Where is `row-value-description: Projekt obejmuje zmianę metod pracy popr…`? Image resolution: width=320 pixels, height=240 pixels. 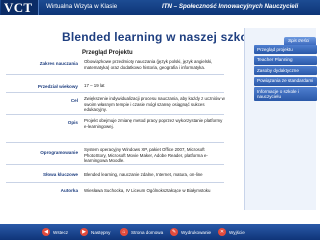
row-value-description: Projekt obejmuje zmianę metod pracy popr… is located at coordinates (153, 123).